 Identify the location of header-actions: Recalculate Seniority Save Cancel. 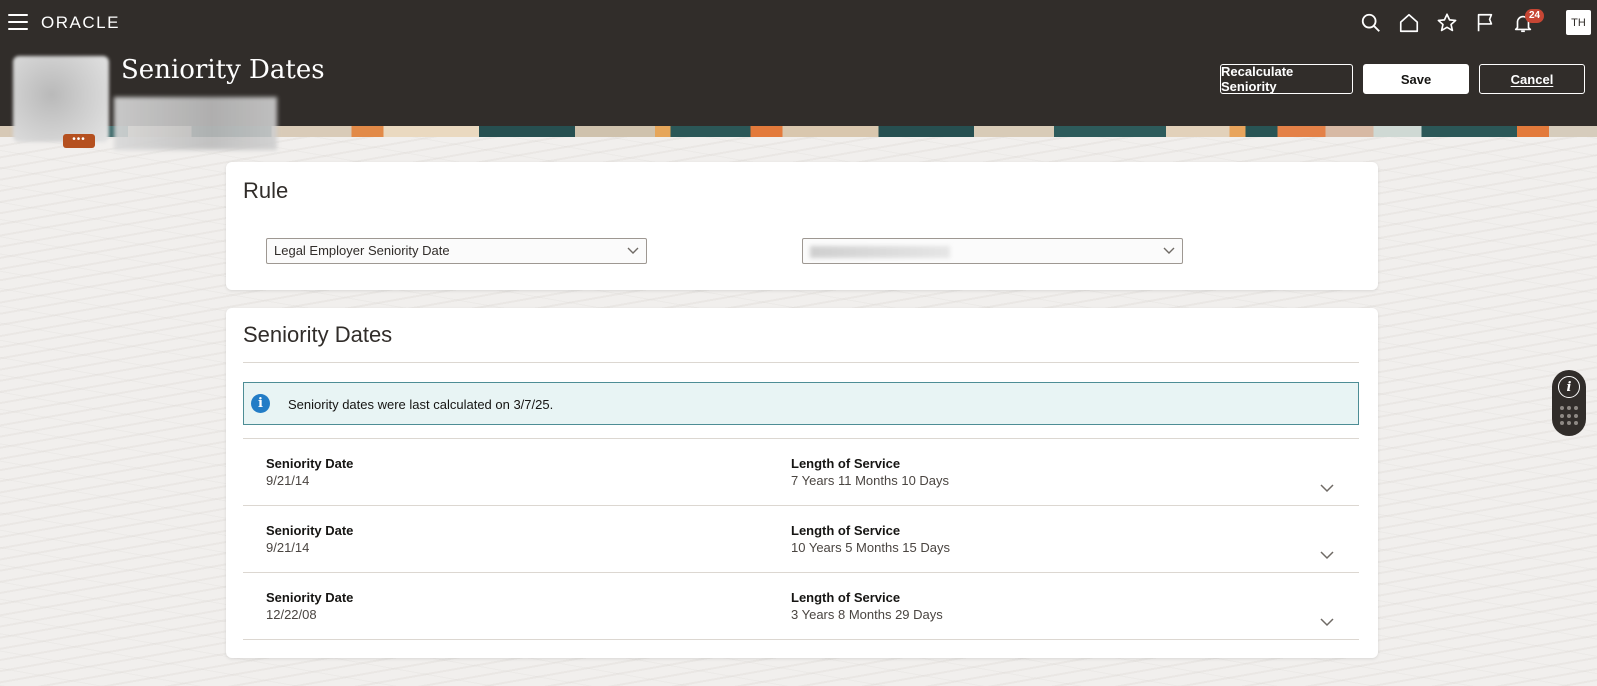
(1402, 79).